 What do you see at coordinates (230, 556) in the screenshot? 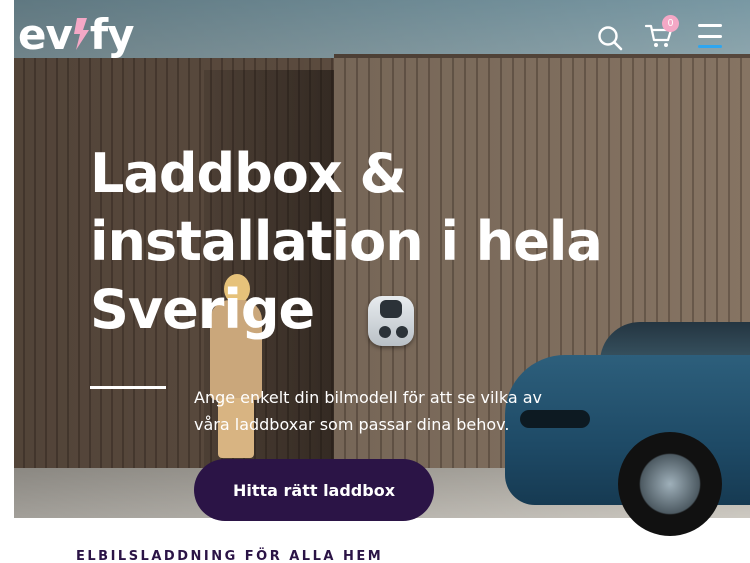
I see `section-eyebrow: ELBILSLADDNING FÖR ALLA HEM` at bounding box center [230, 556].